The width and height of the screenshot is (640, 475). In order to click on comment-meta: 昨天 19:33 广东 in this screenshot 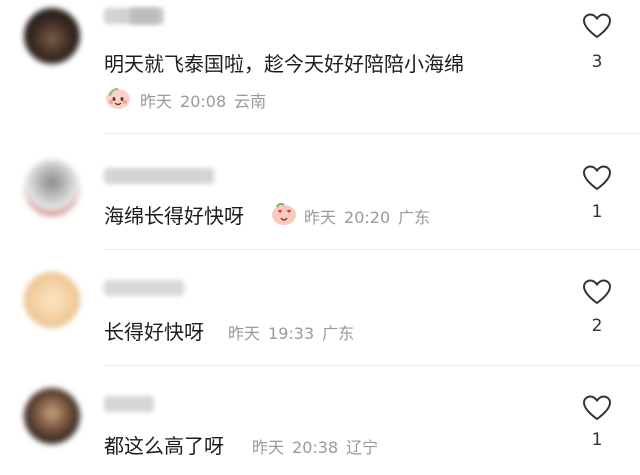, I will do `click(295, 332)`.